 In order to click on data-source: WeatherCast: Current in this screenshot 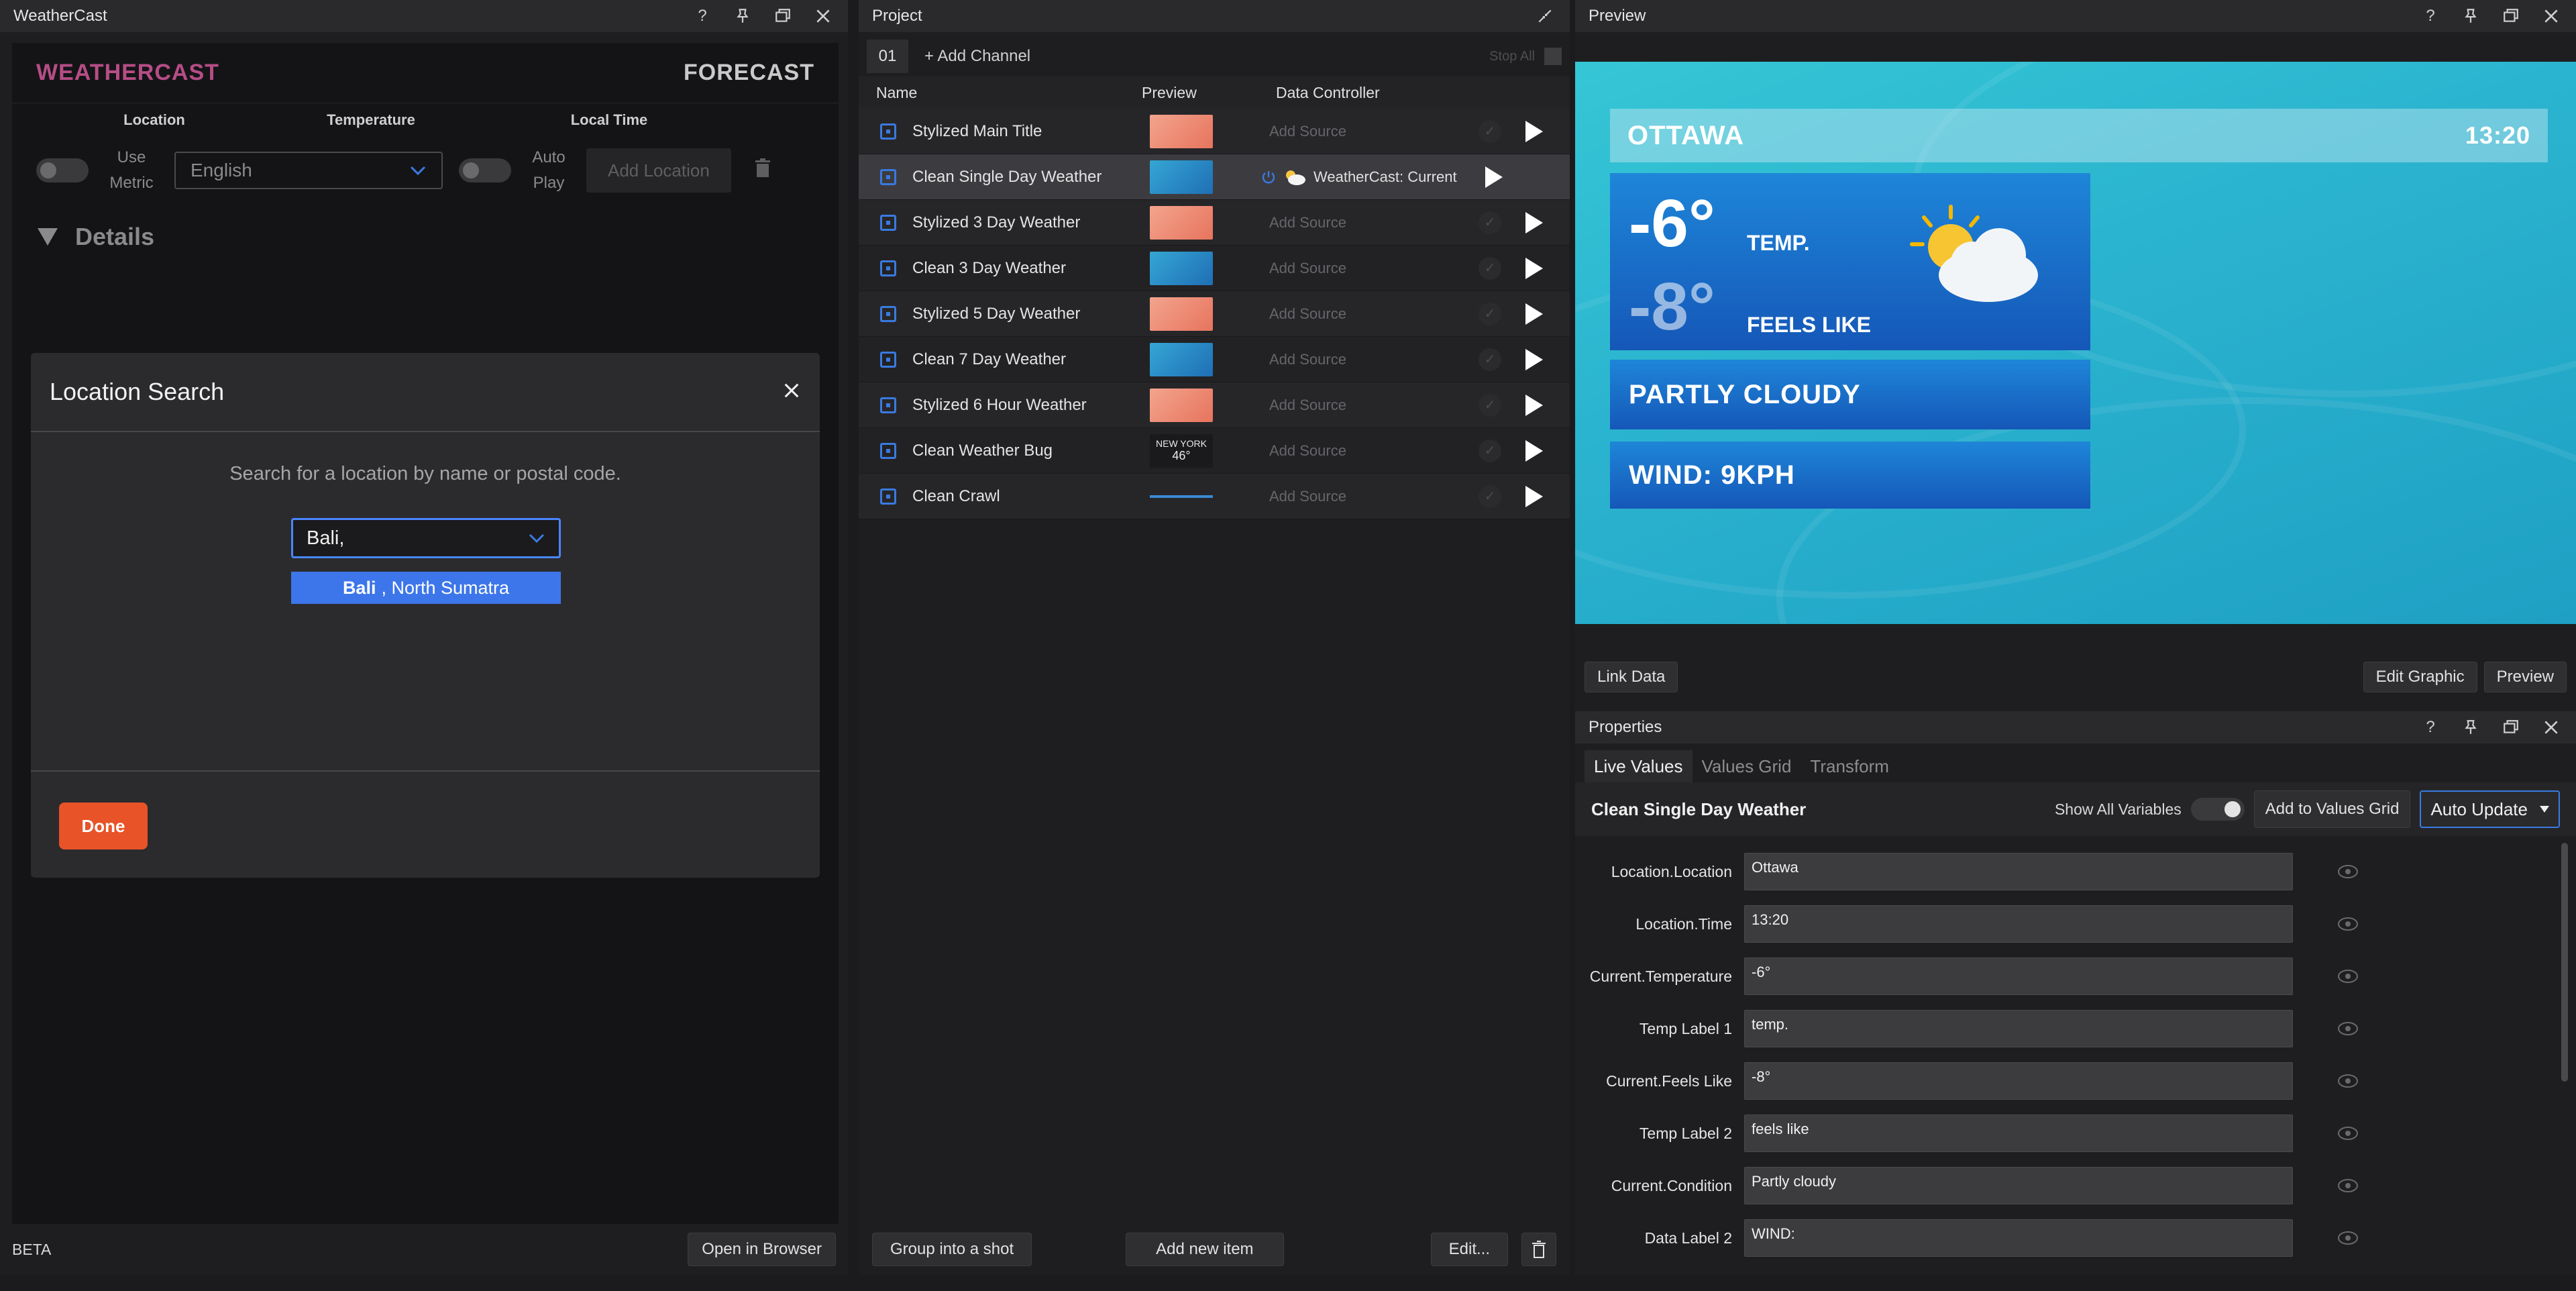, I will do `click(1361, 177)`.